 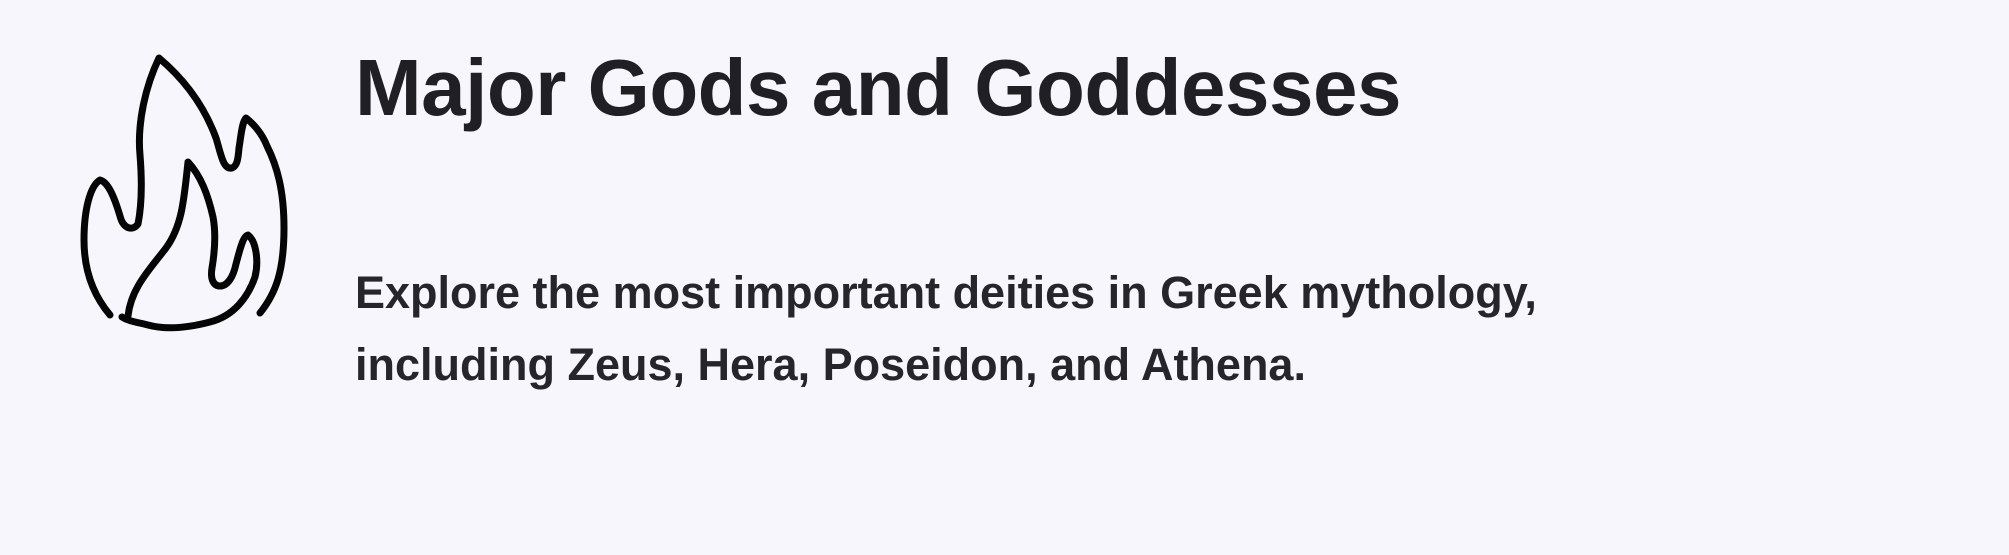 I want to click on flame-icon, so click(x=185, y=195).